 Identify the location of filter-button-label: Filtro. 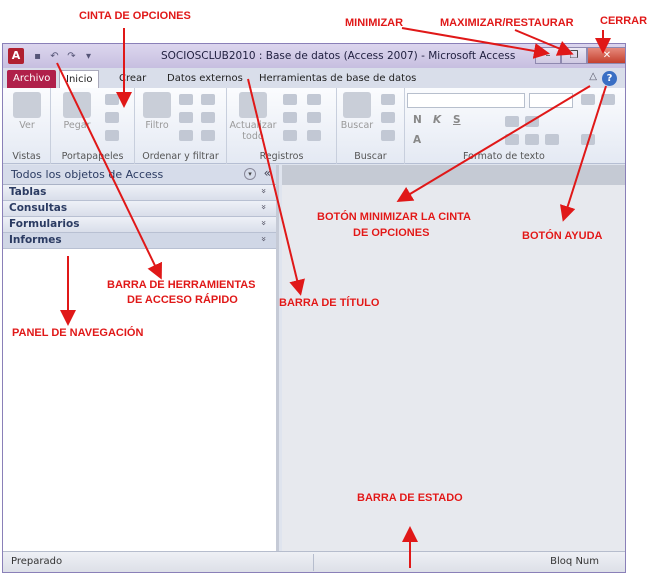
(157, 125).